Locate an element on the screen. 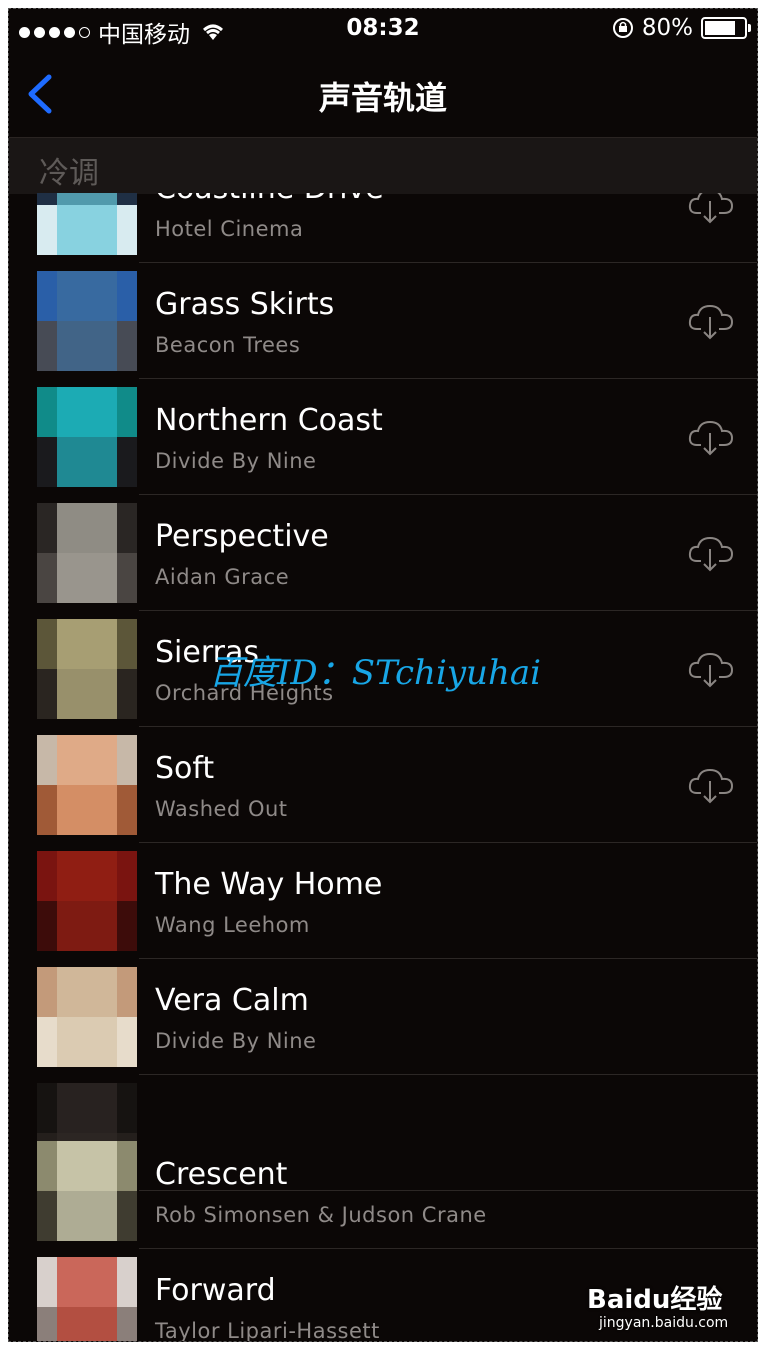  track-row: The Way Home Wang Leehom is located at coordinates (383, 901).